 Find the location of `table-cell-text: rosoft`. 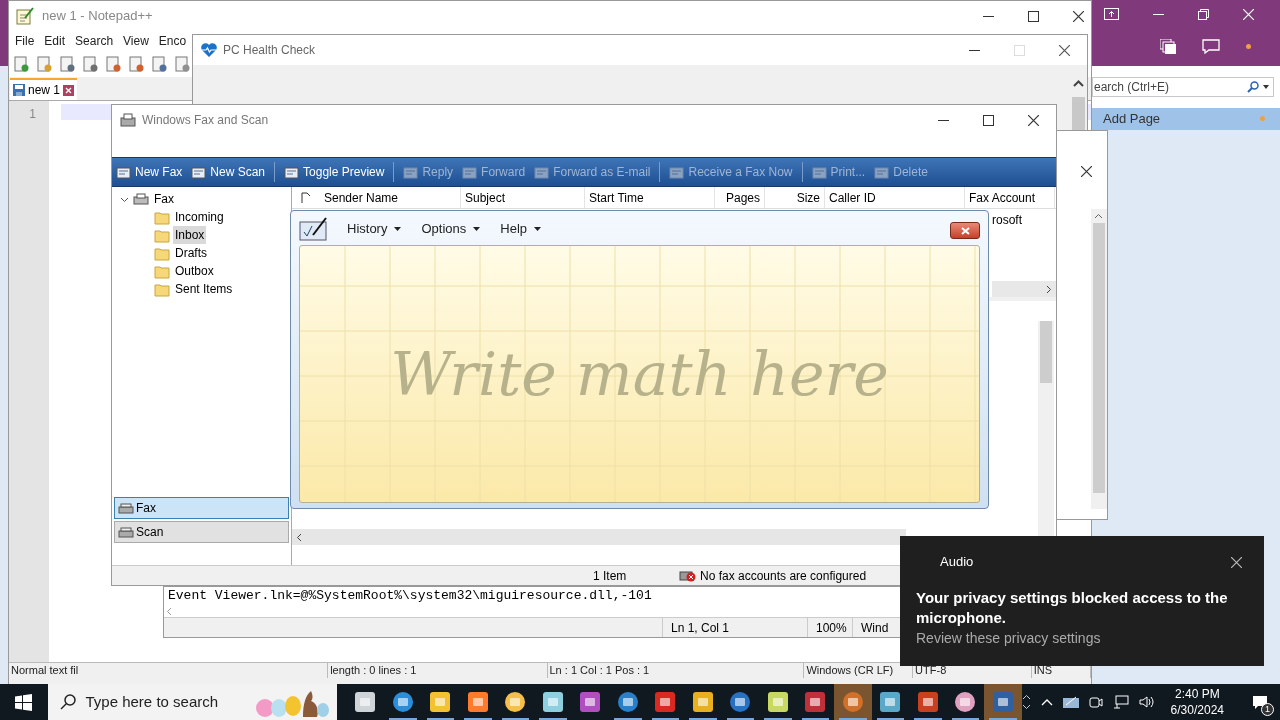

table-cell-text: rosoft is located at coordinates (1007, 220).